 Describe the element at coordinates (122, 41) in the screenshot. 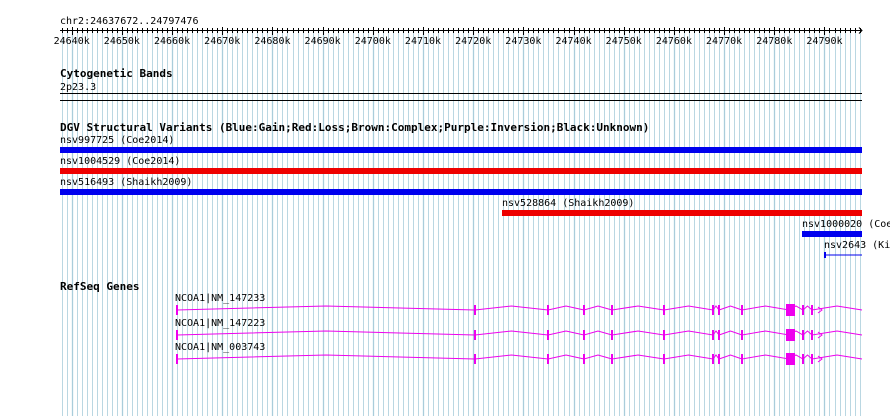

I see `ruler-tick-label: 24650k` at that location.